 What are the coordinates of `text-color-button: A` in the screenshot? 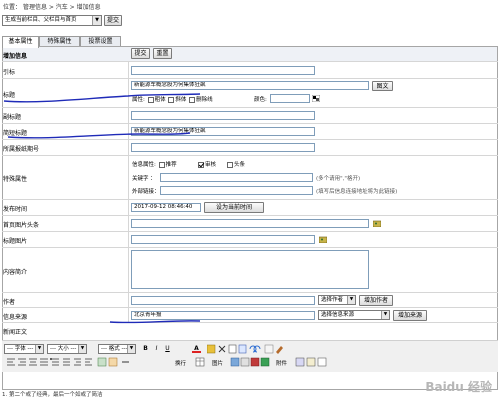 It's located at (196, 348).